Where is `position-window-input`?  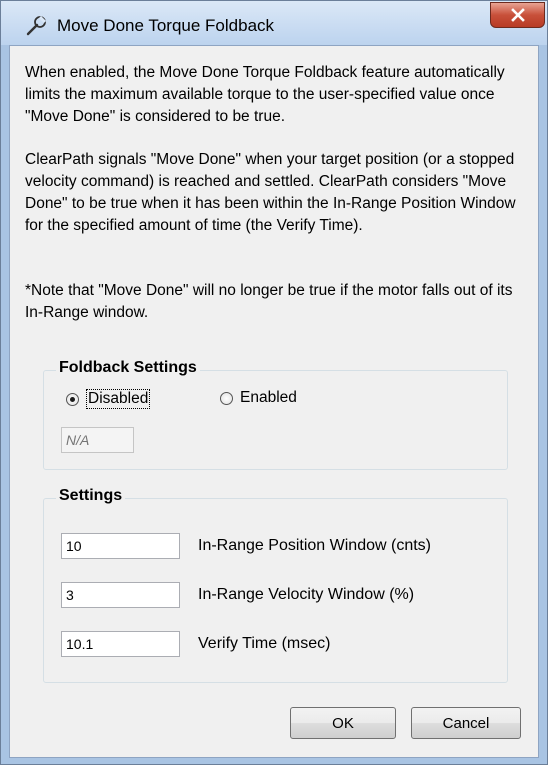
position-window-input is located at coordinates (120, 546).